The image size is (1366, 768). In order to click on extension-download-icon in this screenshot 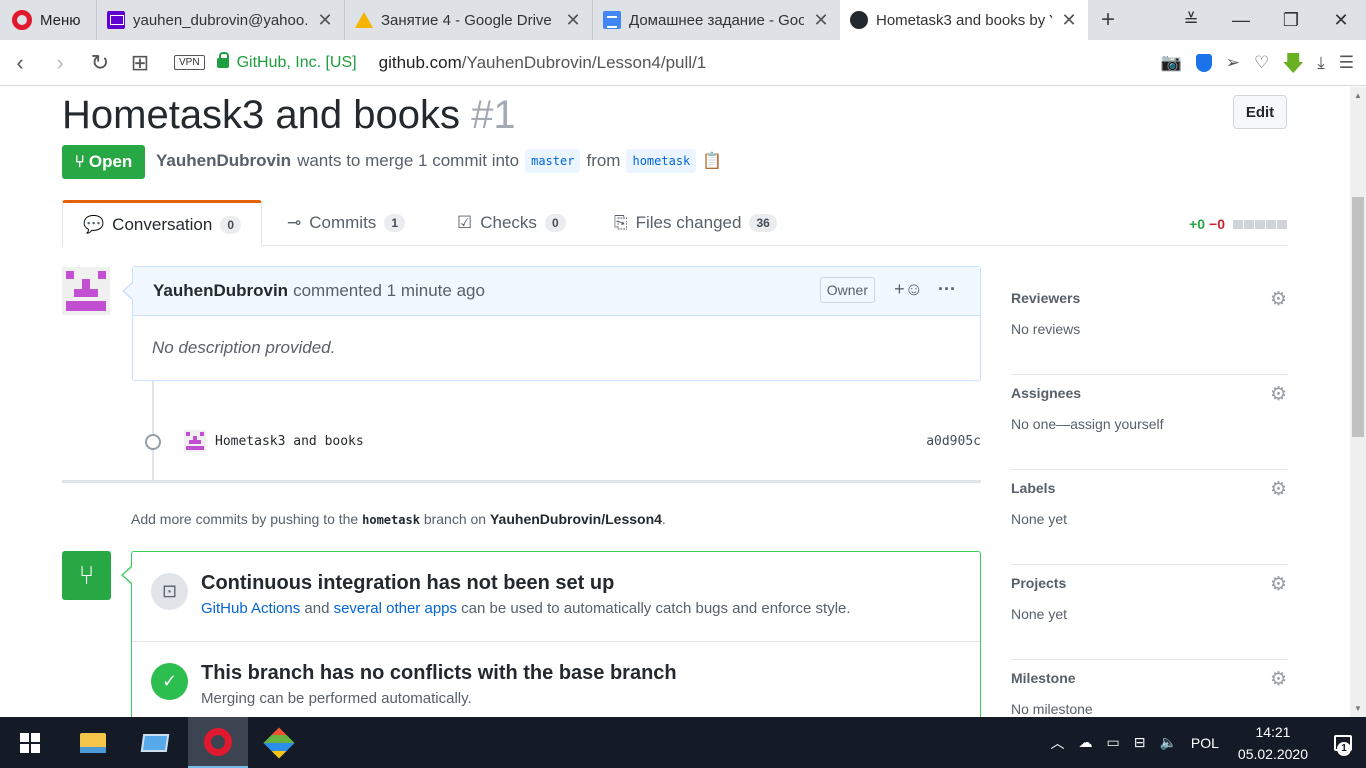, I will do `click(1293, 63)`.